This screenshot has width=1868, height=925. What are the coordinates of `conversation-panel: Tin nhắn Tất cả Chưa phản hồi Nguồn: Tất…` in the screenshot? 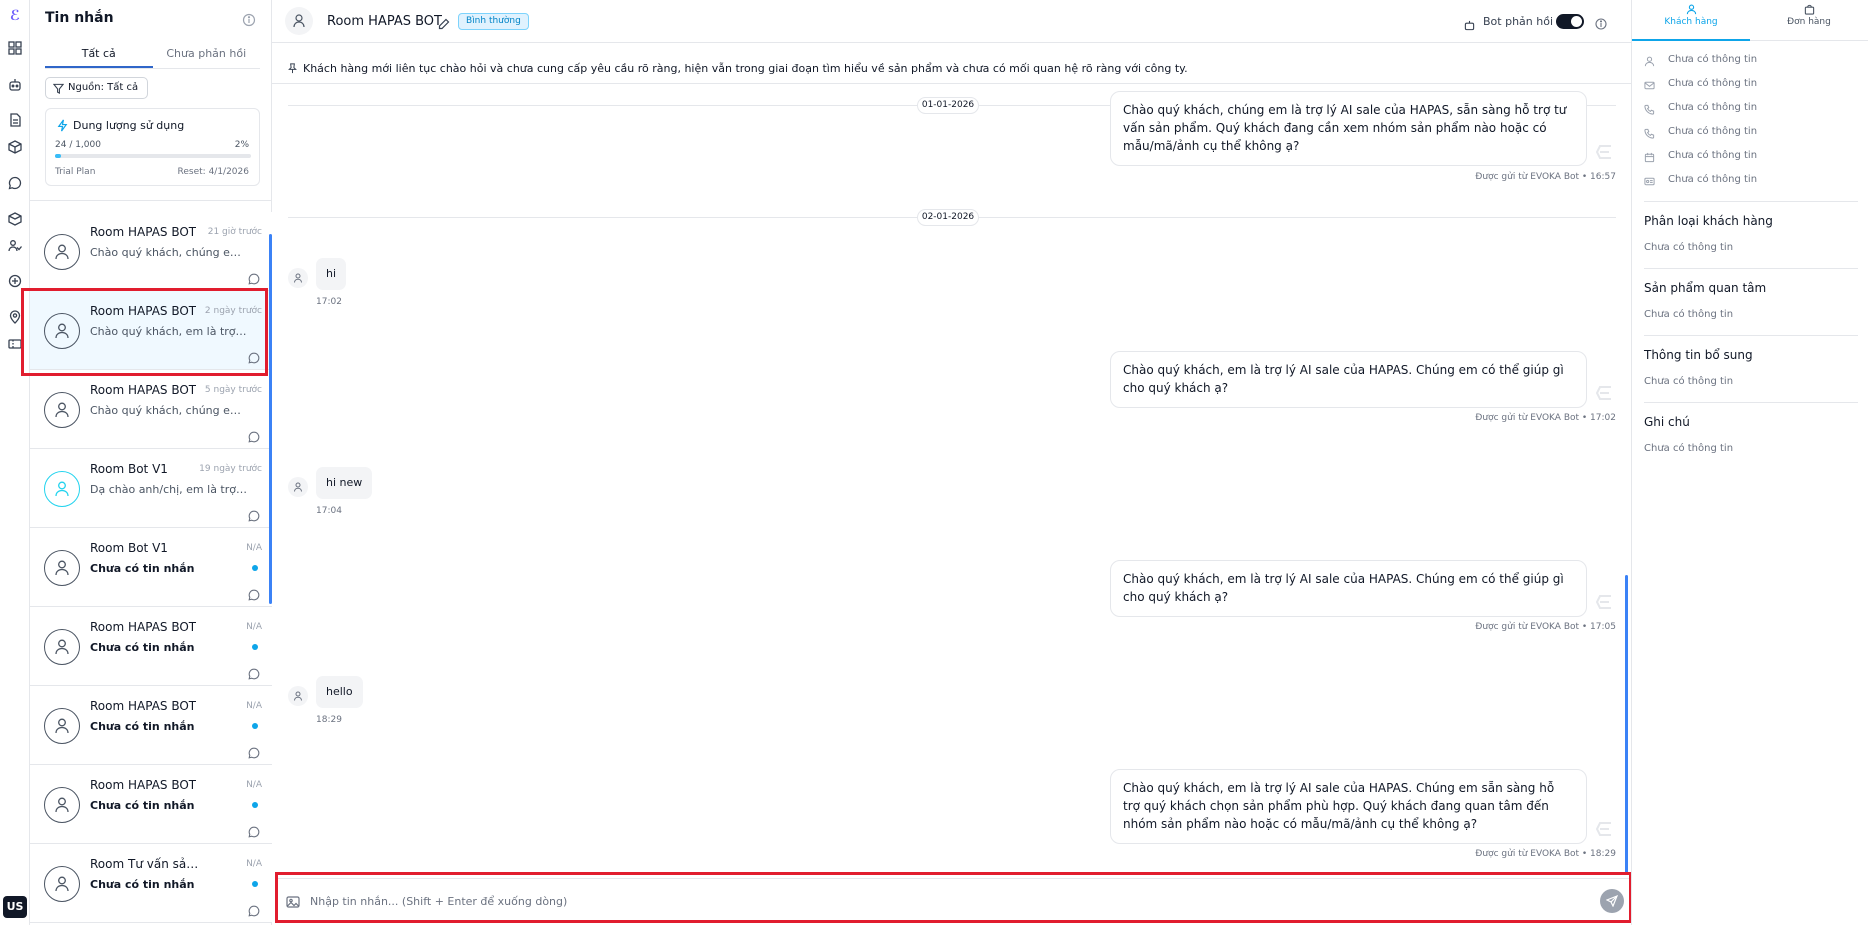 It's located at (151, 462).